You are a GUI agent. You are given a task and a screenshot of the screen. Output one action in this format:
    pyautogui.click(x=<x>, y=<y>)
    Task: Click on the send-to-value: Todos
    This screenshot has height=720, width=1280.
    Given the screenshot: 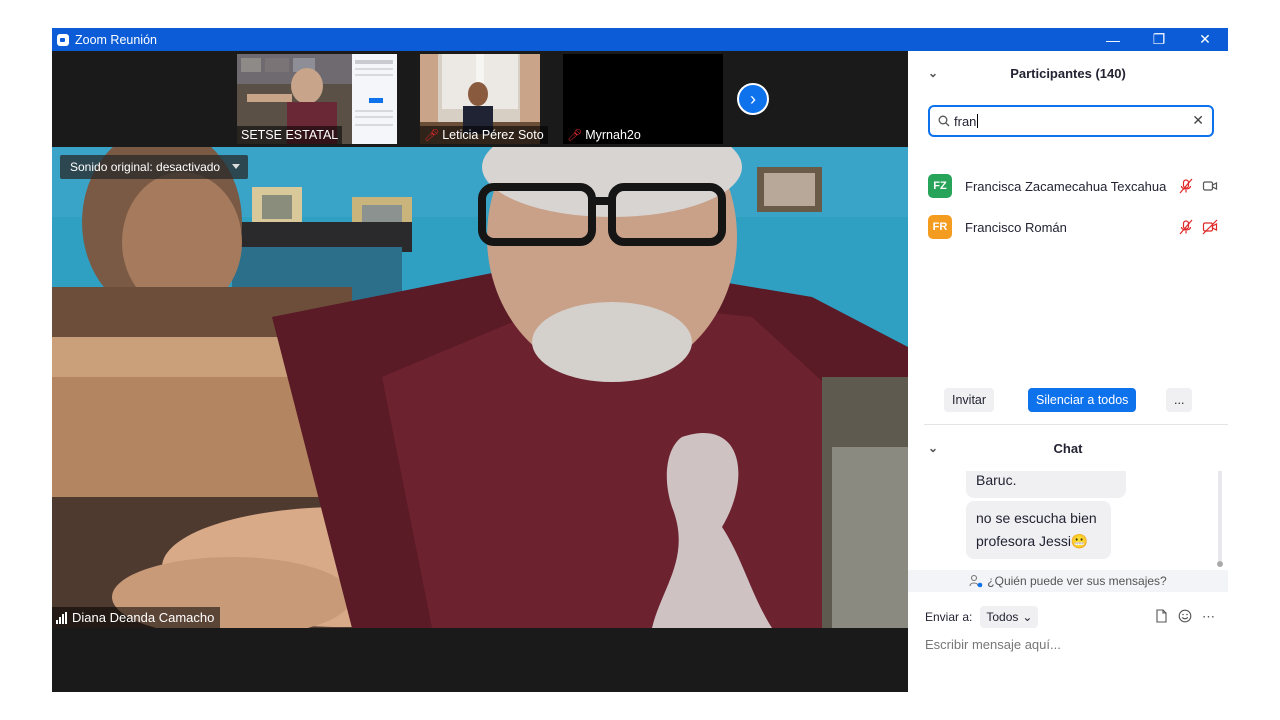 What is the action you would take?
    pyautogui.click(x=1002, y=617)
    